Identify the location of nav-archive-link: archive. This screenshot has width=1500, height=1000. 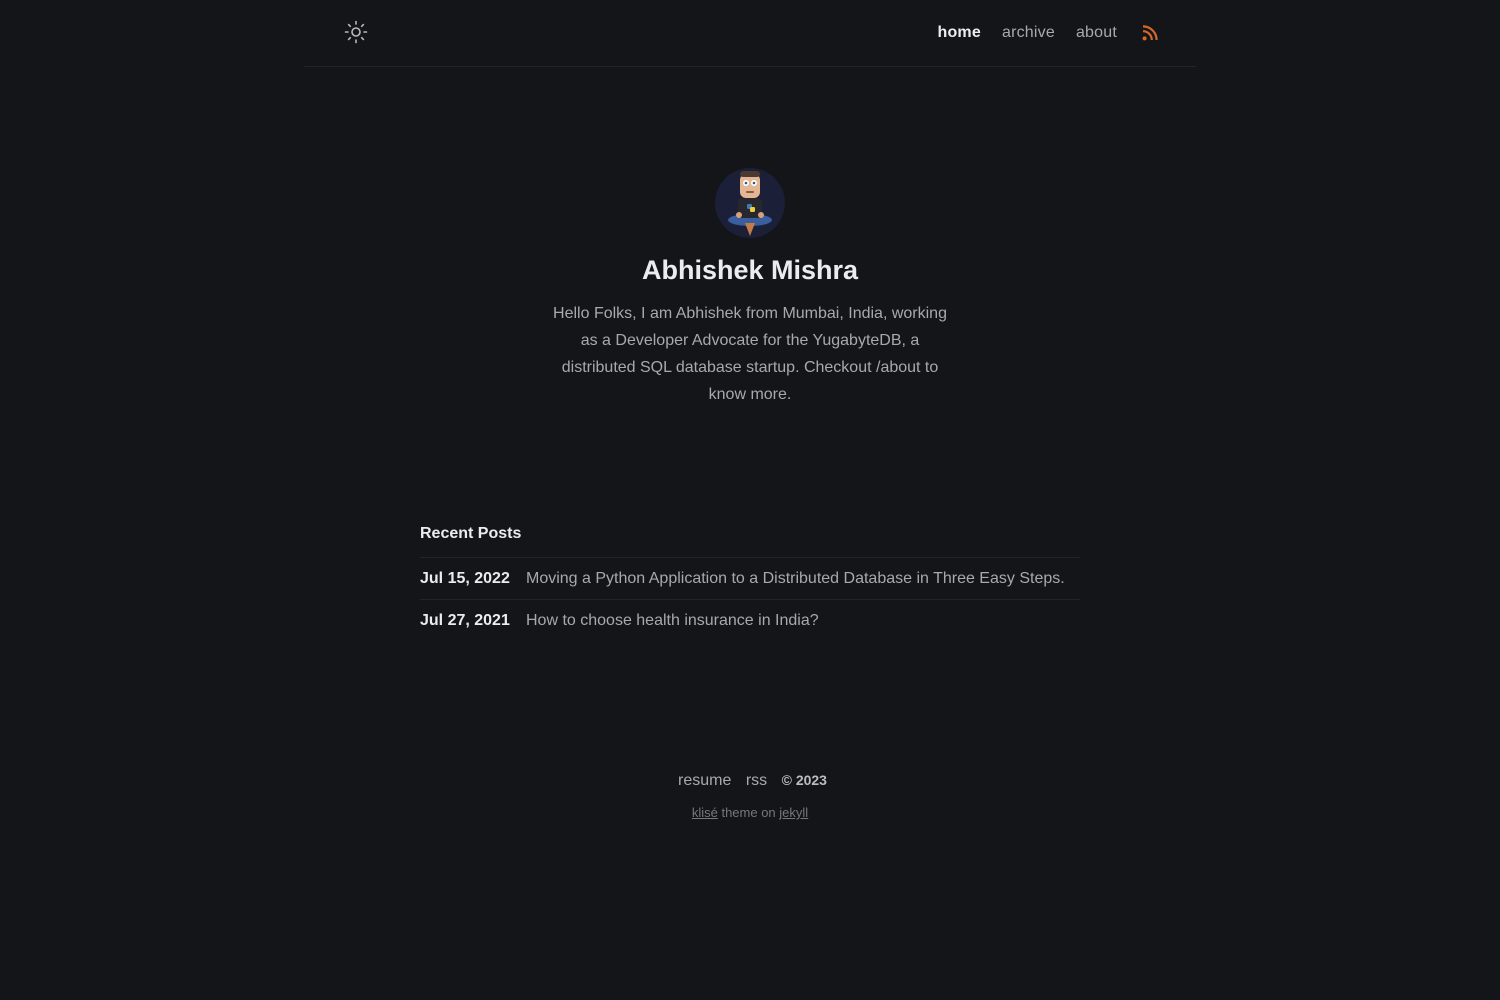
(1028, 33).